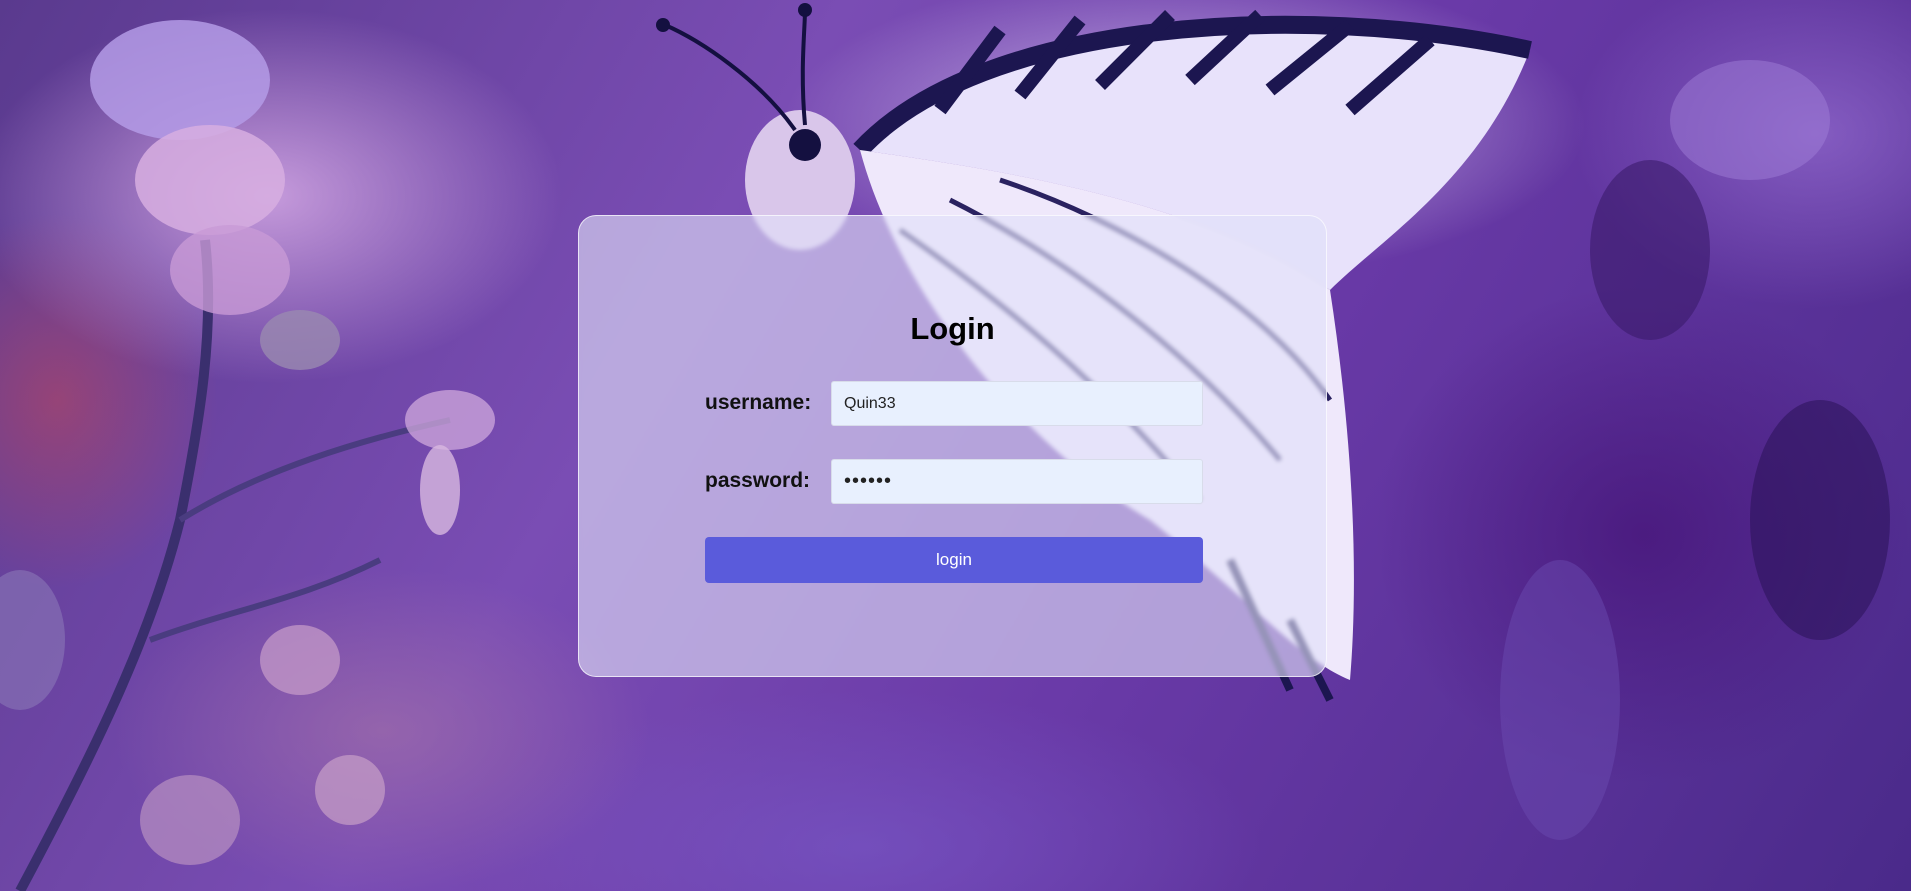 The image size is (1911, 891). I want to click on password-input, so click(1017, 481).